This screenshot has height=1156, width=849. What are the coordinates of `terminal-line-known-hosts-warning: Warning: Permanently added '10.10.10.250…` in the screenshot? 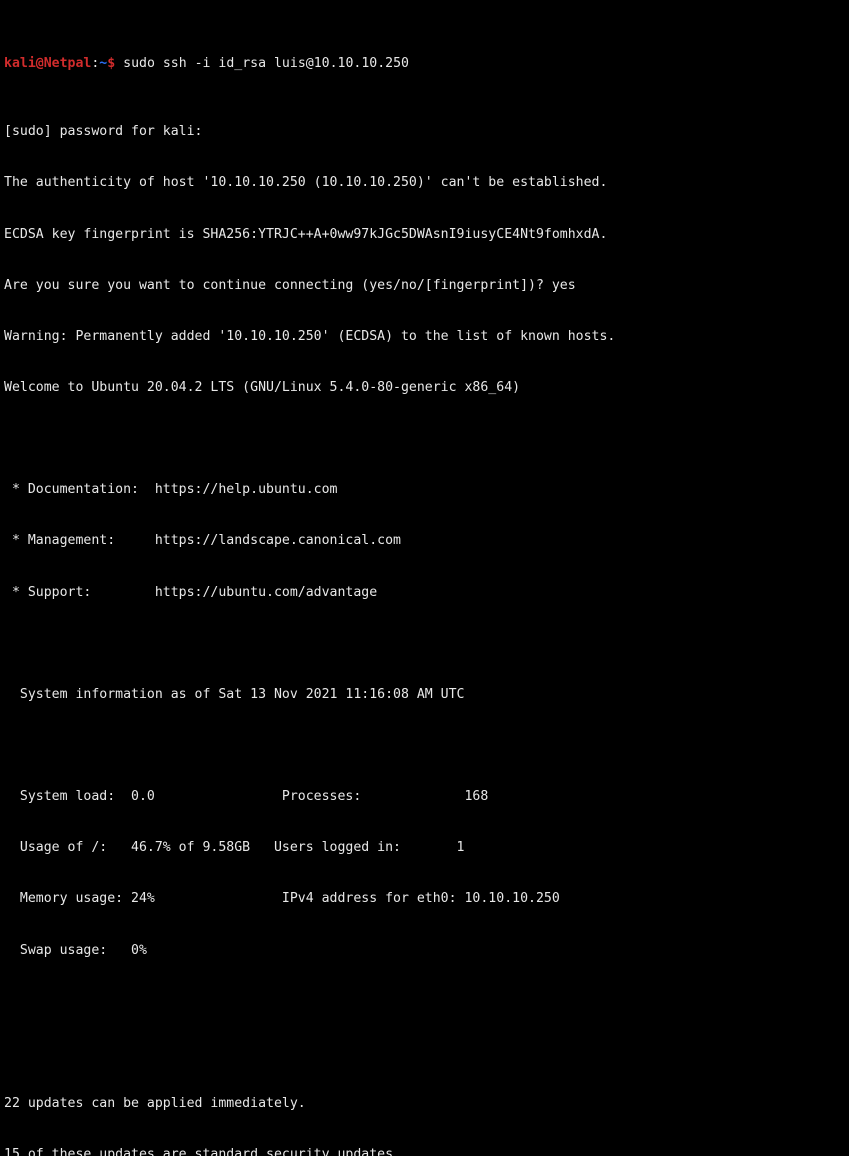 It's located at (310, 336).